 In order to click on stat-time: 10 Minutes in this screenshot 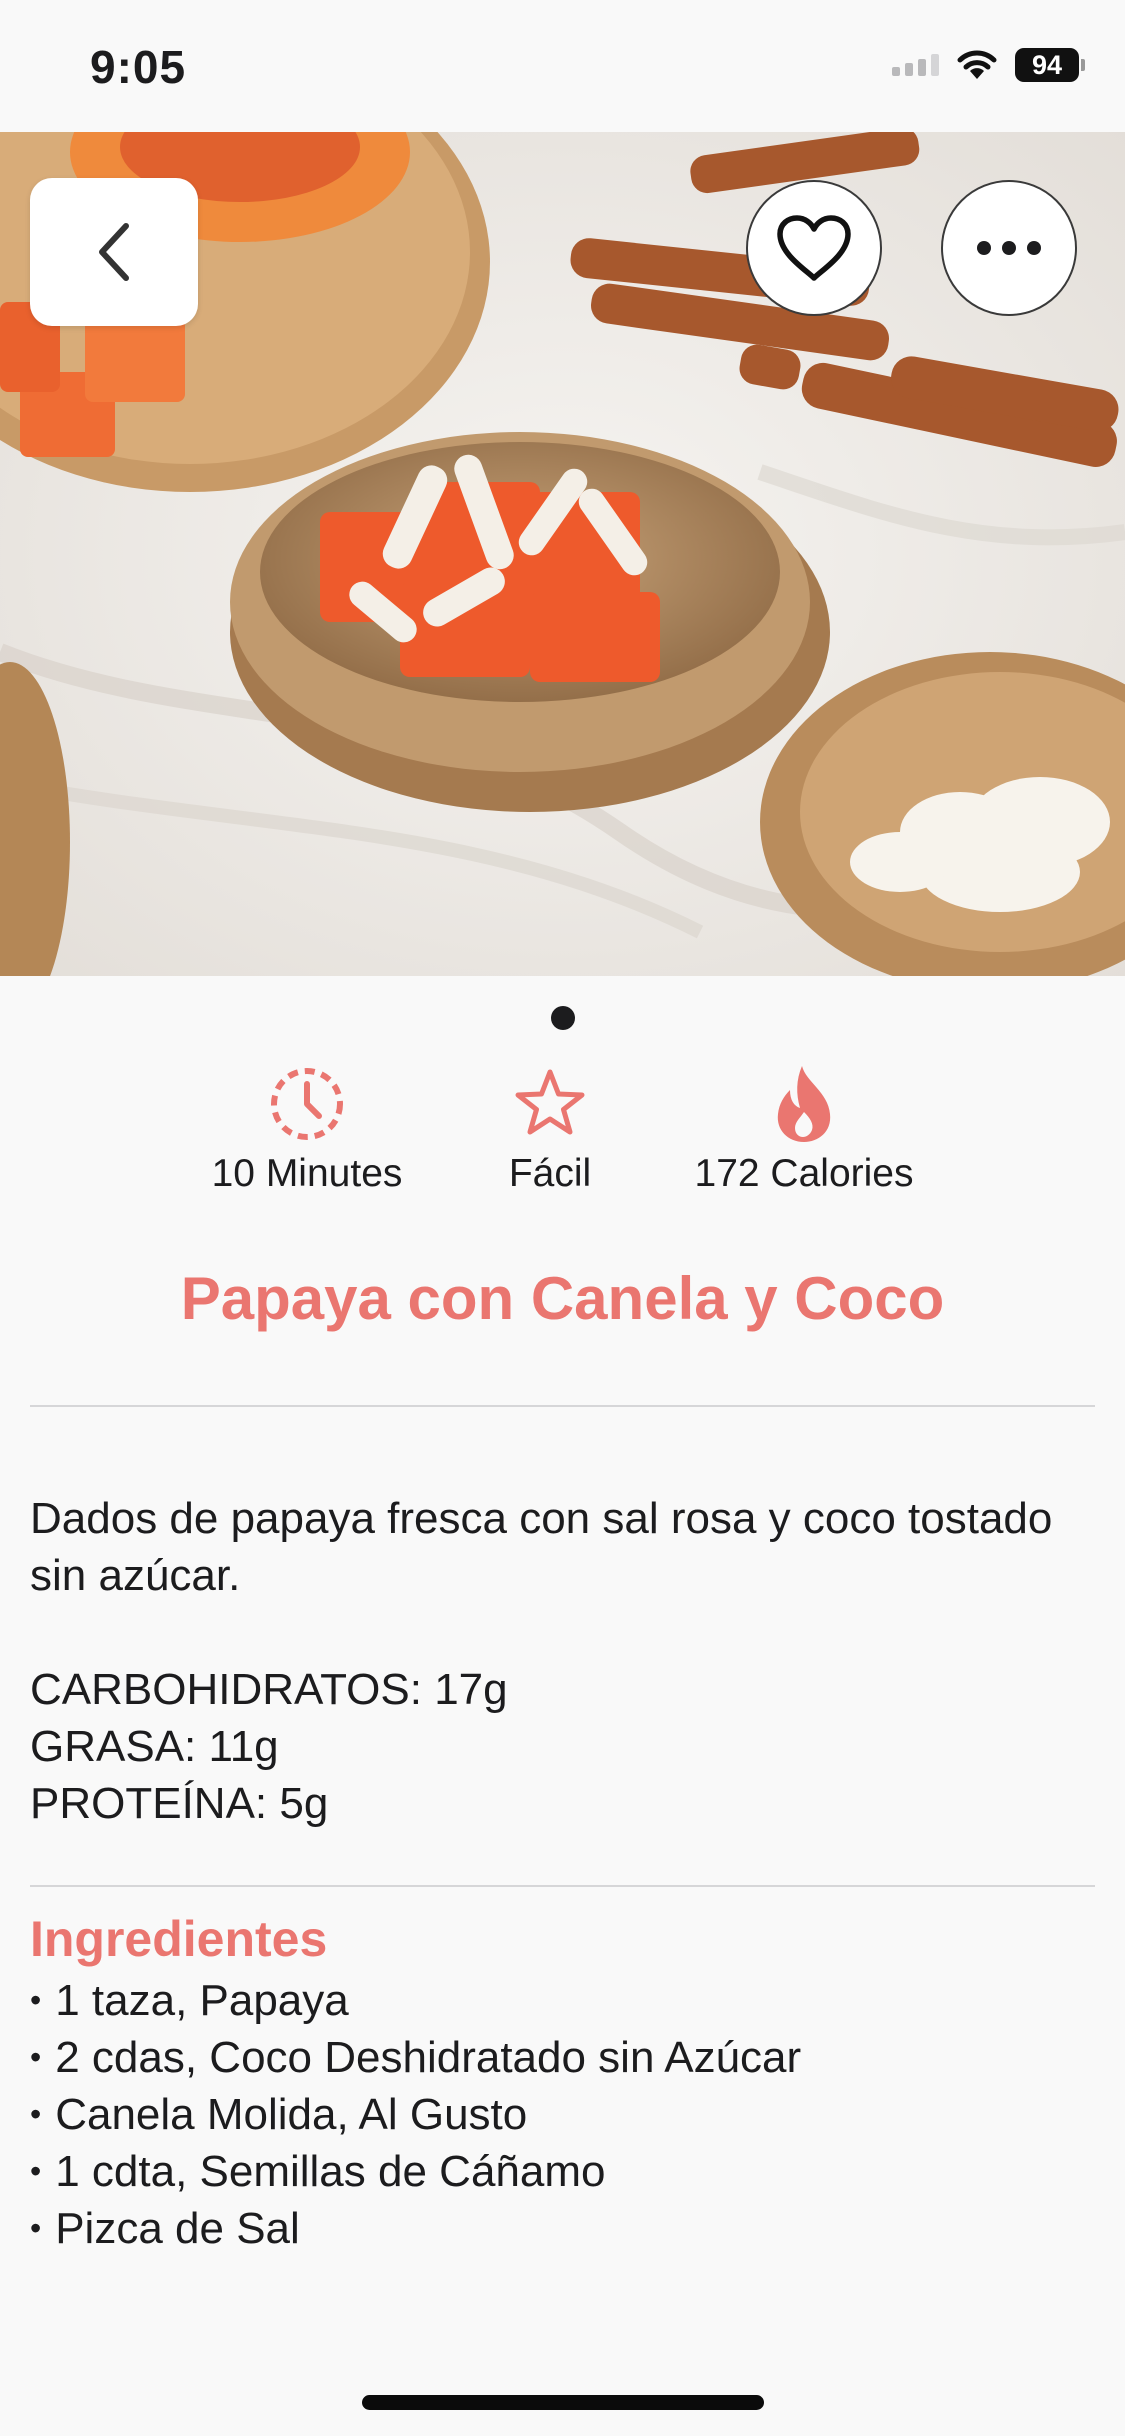, I will do `click(307, 1129)`.